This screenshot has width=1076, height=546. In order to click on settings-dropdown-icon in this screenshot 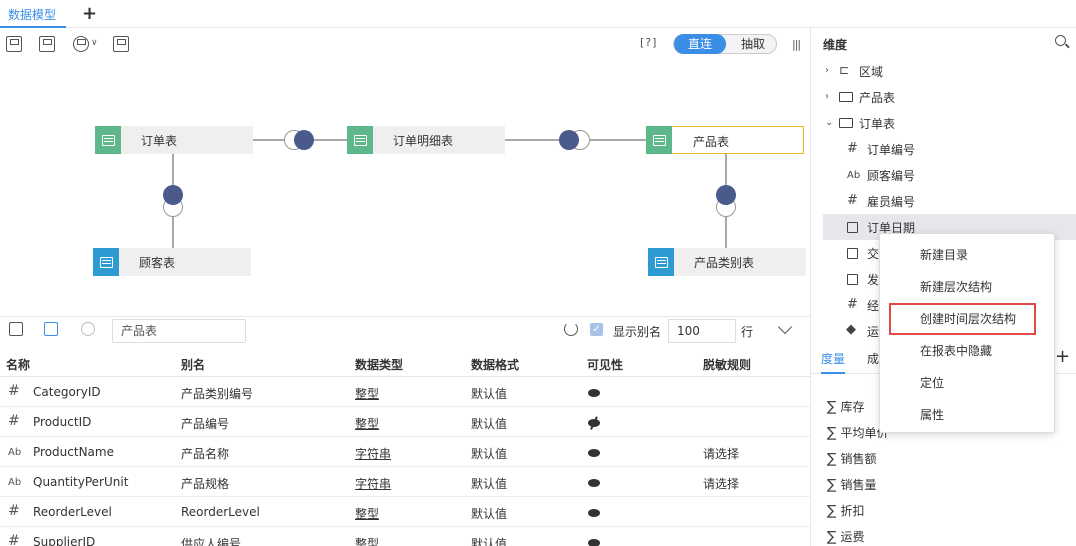, I will do `click(81, 44)`.